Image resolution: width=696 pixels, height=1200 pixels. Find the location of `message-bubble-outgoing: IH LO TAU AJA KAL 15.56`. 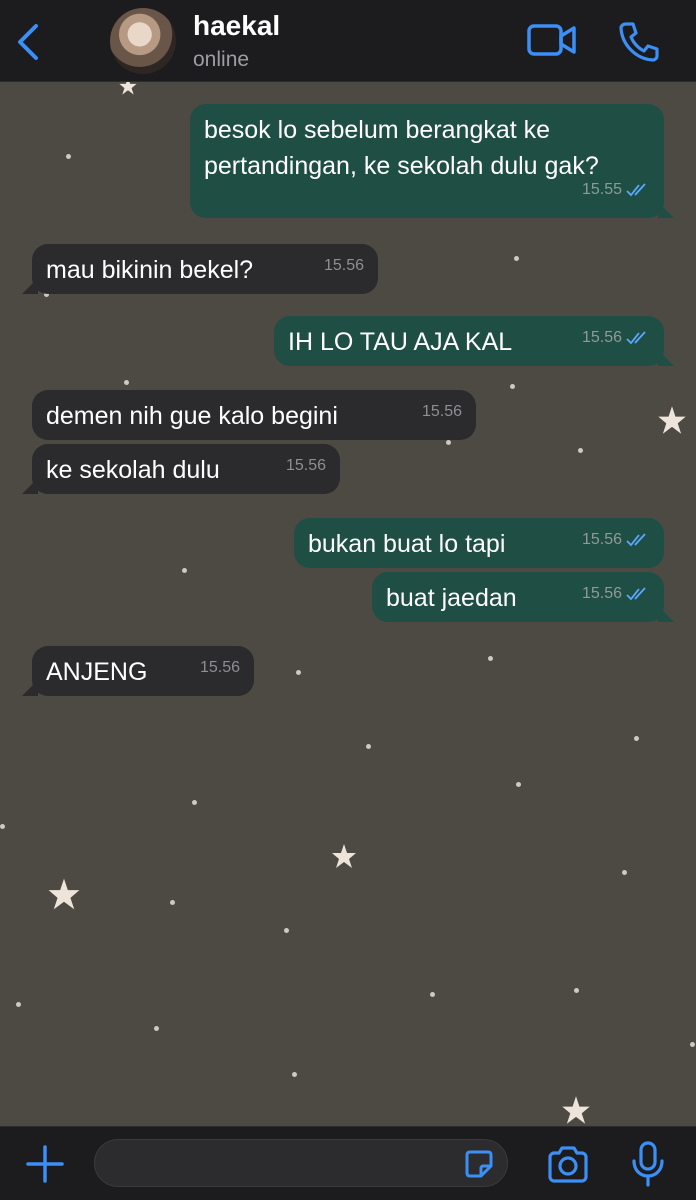

message-bubble-outgoing: IH LO TAU AJA KAL 15.56 is located at coordinates (474, 341).